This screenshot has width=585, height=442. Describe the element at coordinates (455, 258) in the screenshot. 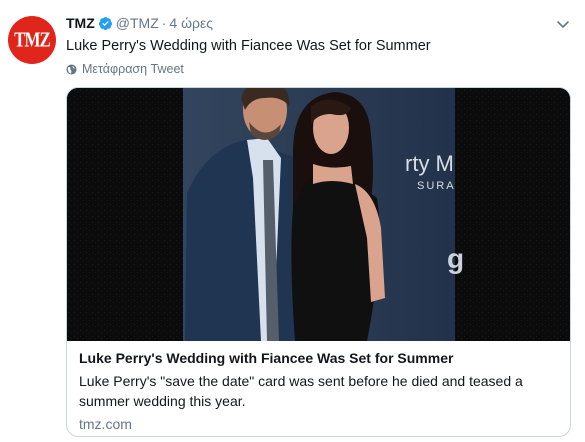

I see `backdrop-text-3: g` at that location.